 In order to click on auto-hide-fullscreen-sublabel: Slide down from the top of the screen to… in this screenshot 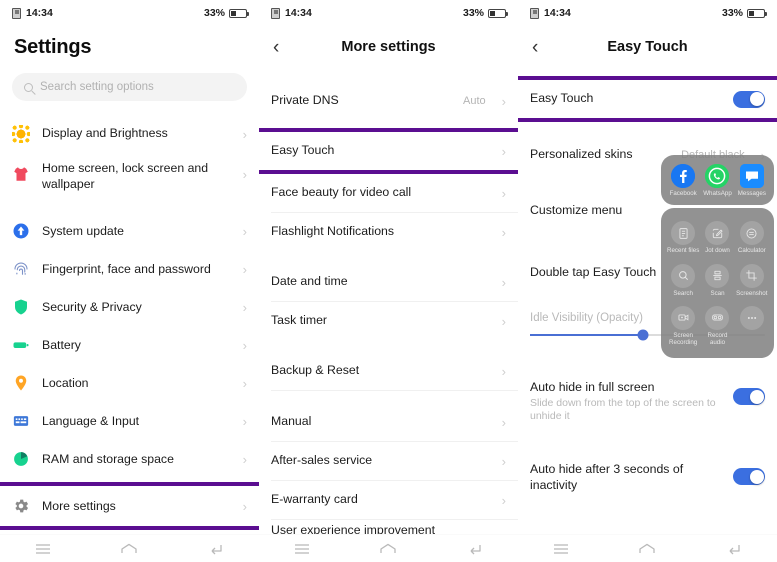, I will do `click(623, 409)`.